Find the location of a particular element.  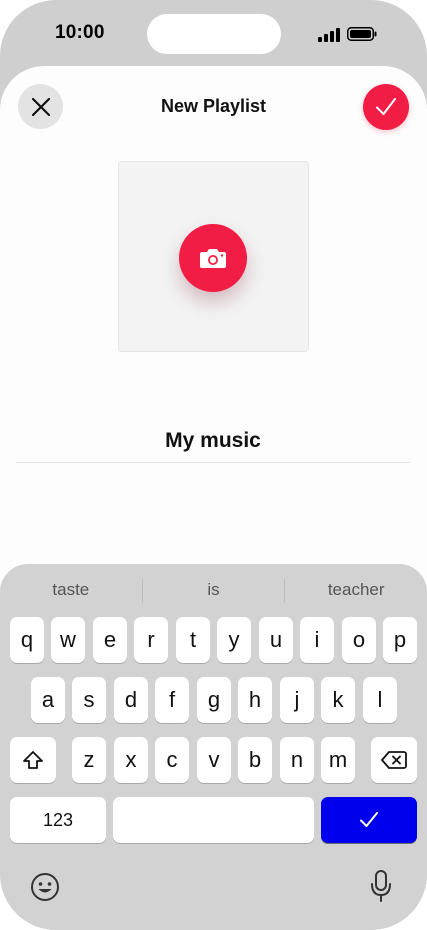

key-h: h is located at coordinates (255, 700).